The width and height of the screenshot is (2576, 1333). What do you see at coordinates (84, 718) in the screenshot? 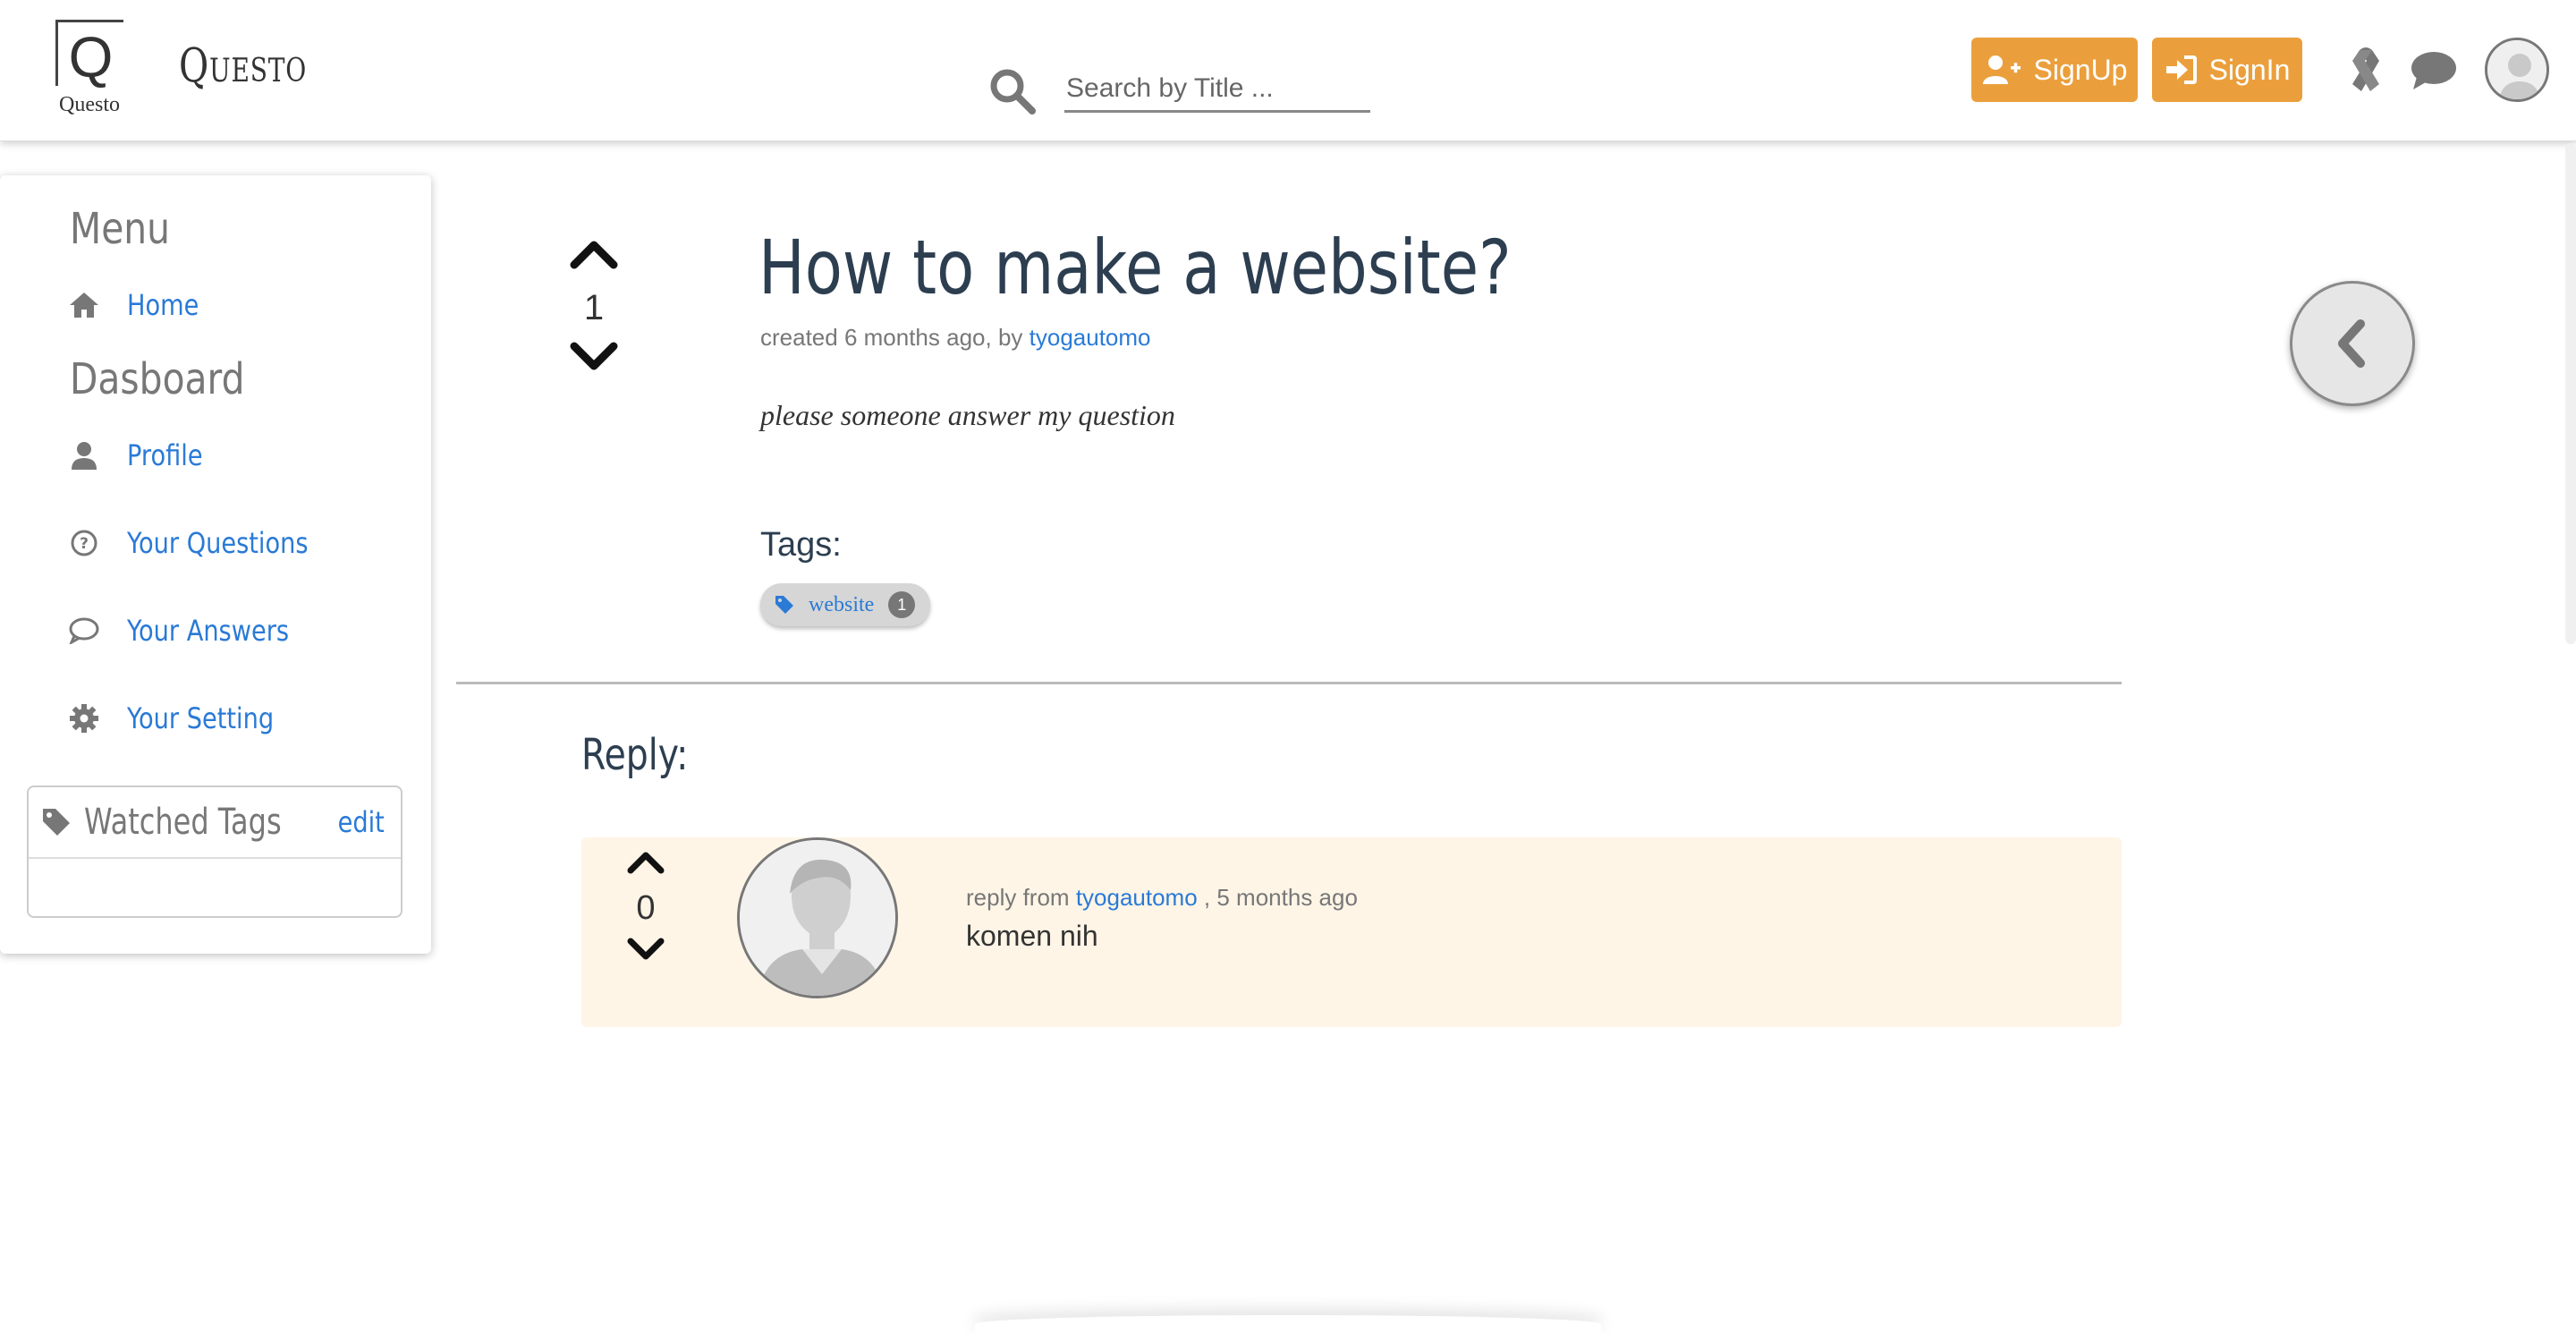
I see `gear-icon` at bounding box center [84, 718].